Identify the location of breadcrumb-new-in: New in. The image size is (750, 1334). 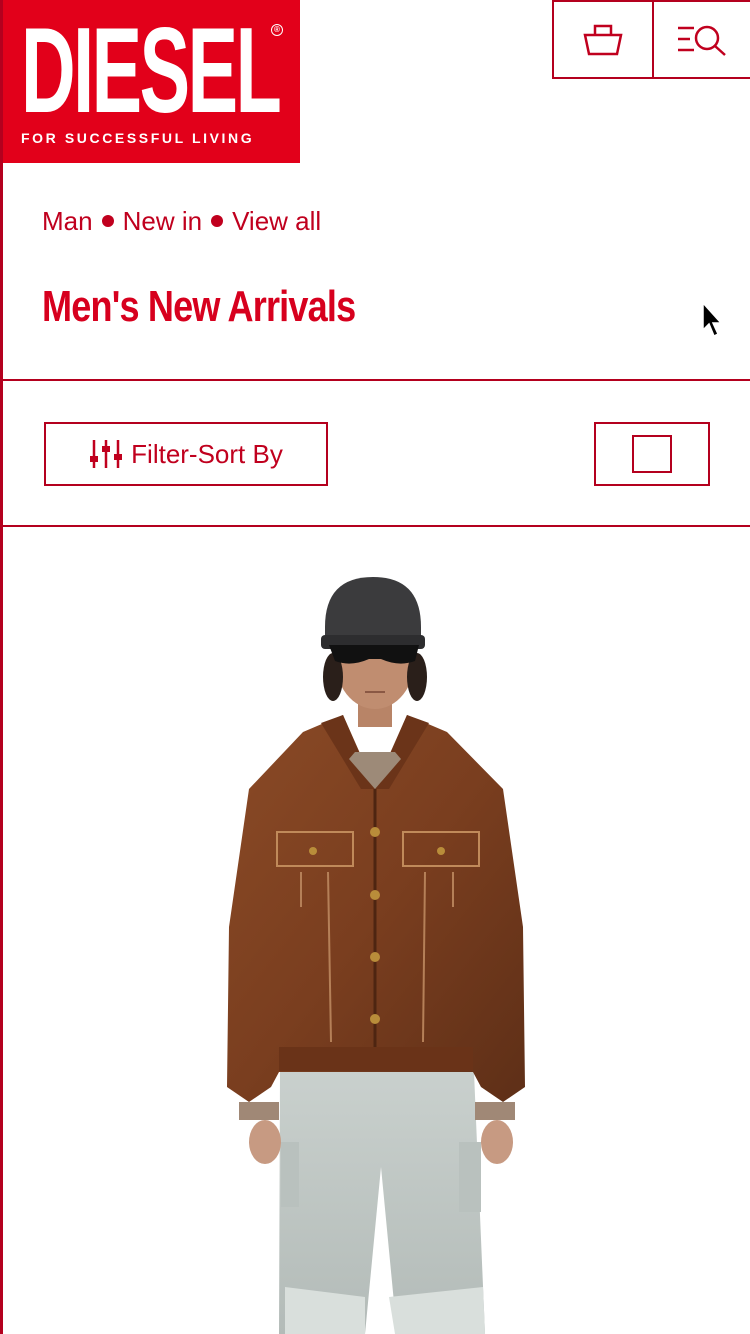
(162, 221).